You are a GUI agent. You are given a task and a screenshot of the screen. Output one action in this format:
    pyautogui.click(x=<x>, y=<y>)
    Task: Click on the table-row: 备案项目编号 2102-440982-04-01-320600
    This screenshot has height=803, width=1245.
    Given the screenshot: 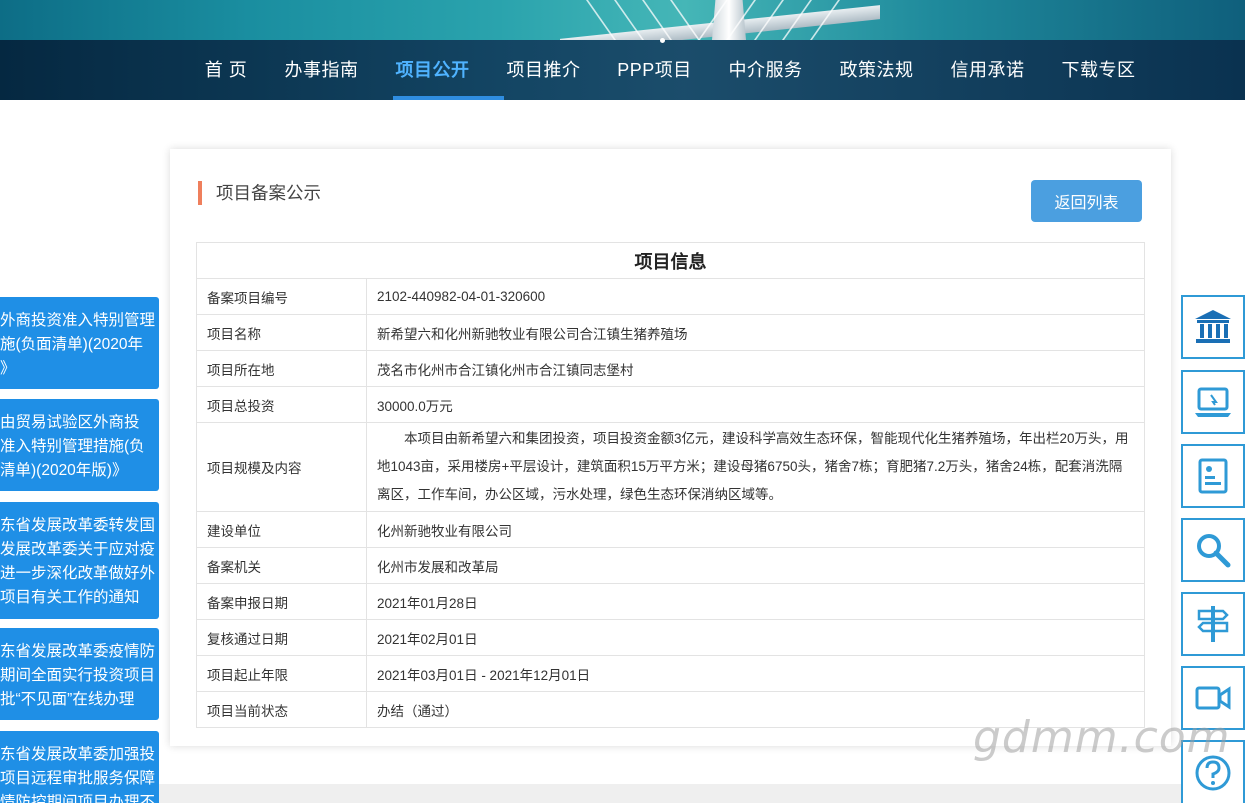 What is the action you would take?
    pyautogui.click(x=670, y=296)
    